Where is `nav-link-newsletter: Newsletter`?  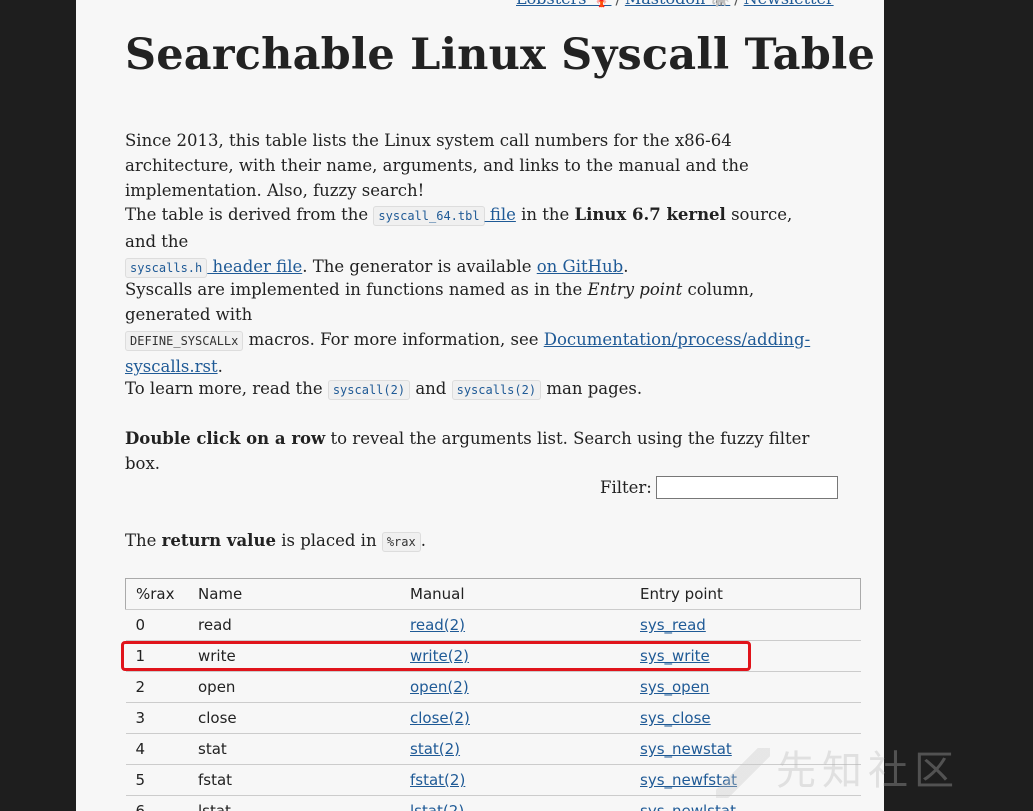
nav-link-newsletter: Newsletter is located at coordinates (789, 4).